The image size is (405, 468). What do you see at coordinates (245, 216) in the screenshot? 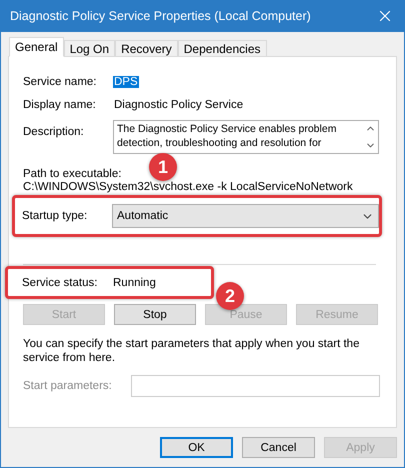
I see `startup-type-dropdown: Automatic` at bounding box center [245, 216].